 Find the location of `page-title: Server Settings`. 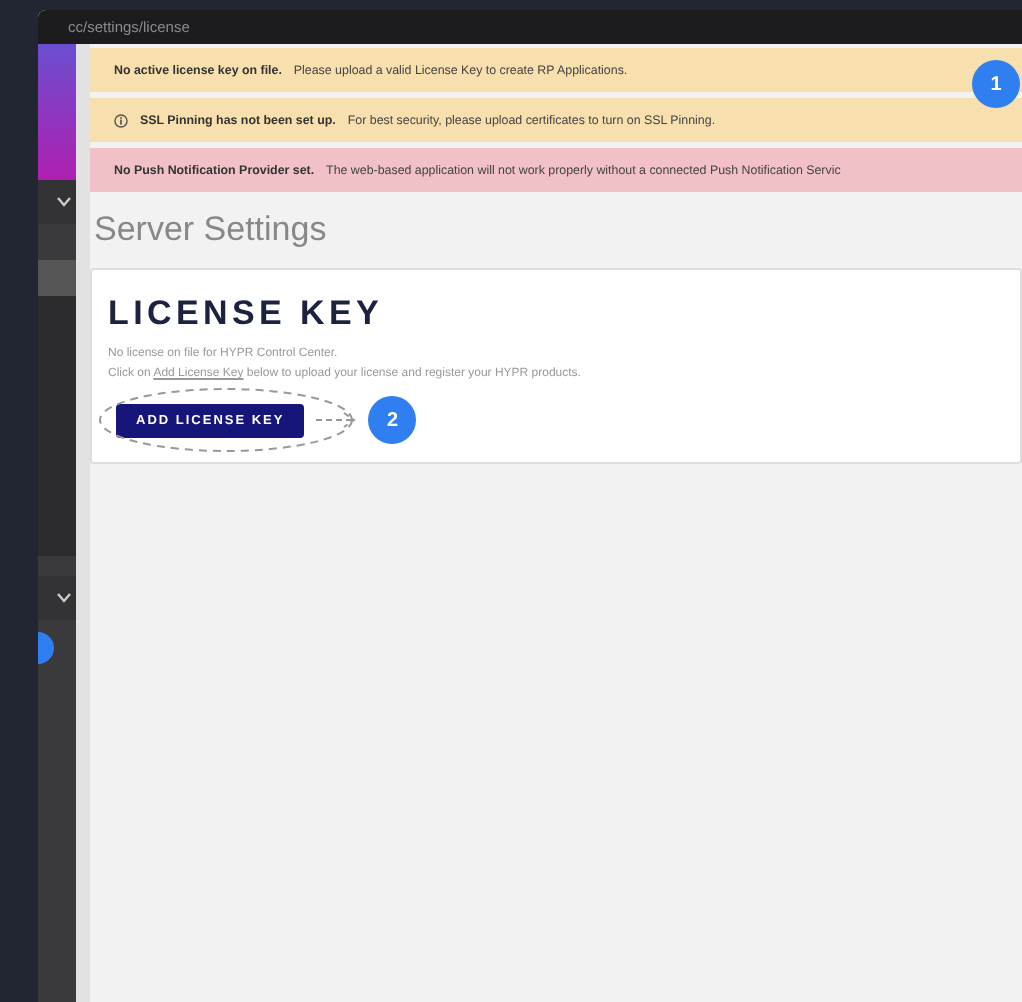

page-title: Server Settings is located at coordinates (211, 230).